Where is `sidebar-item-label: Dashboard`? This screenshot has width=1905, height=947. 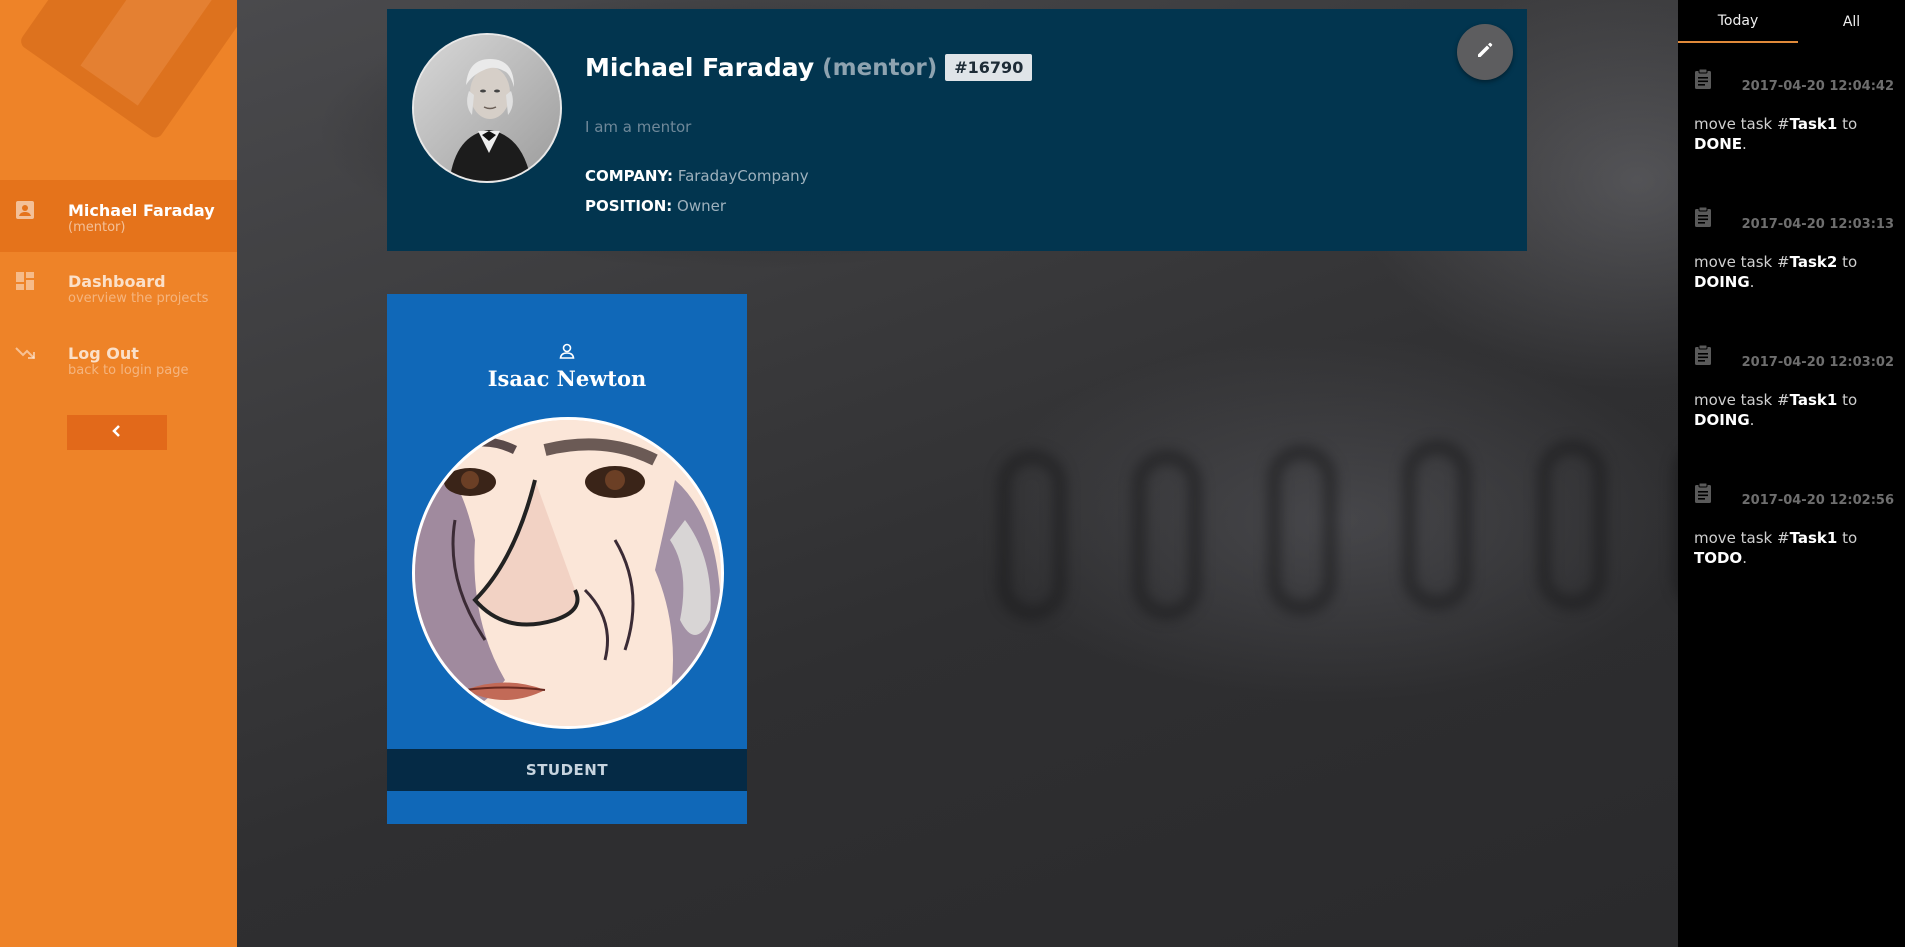
sidebar-item-label: Dashboard is located at coordinates (117, 281).